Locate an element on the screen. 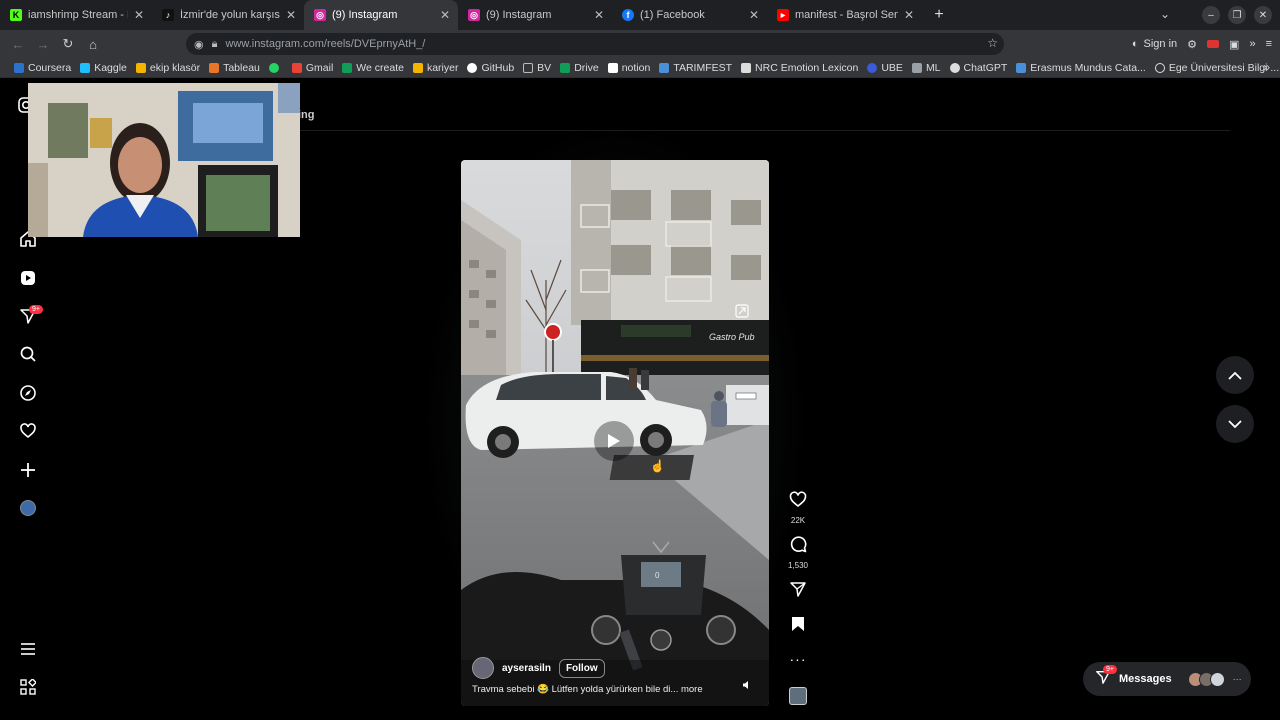 The height and width of the screenshot is (720, 1280). bookmark-tableau: Tableau is located at coordinates (234, 68).